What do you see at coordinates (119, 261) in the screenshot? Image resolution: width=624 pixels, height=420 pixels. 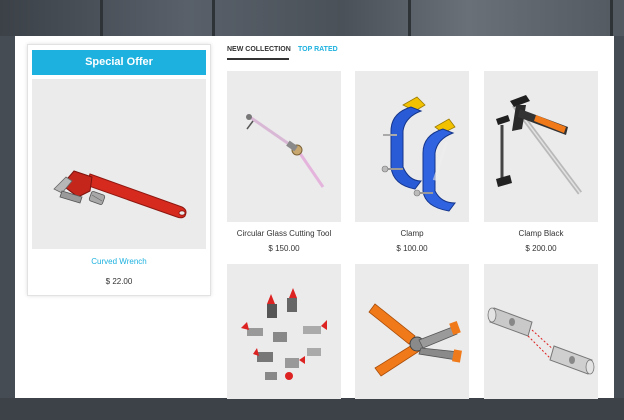 I see `offer-product-name: Curved Wrench` at bounding box center [119, 261].